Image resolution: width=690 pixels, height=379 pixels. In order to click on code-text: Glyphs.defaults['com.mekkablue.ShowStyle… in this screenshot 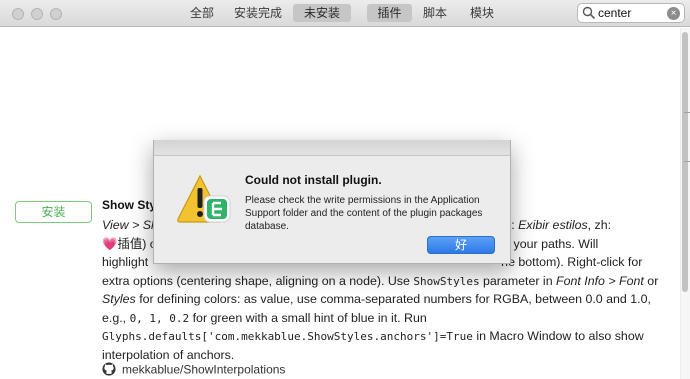, I will do `click(287, 336)`.